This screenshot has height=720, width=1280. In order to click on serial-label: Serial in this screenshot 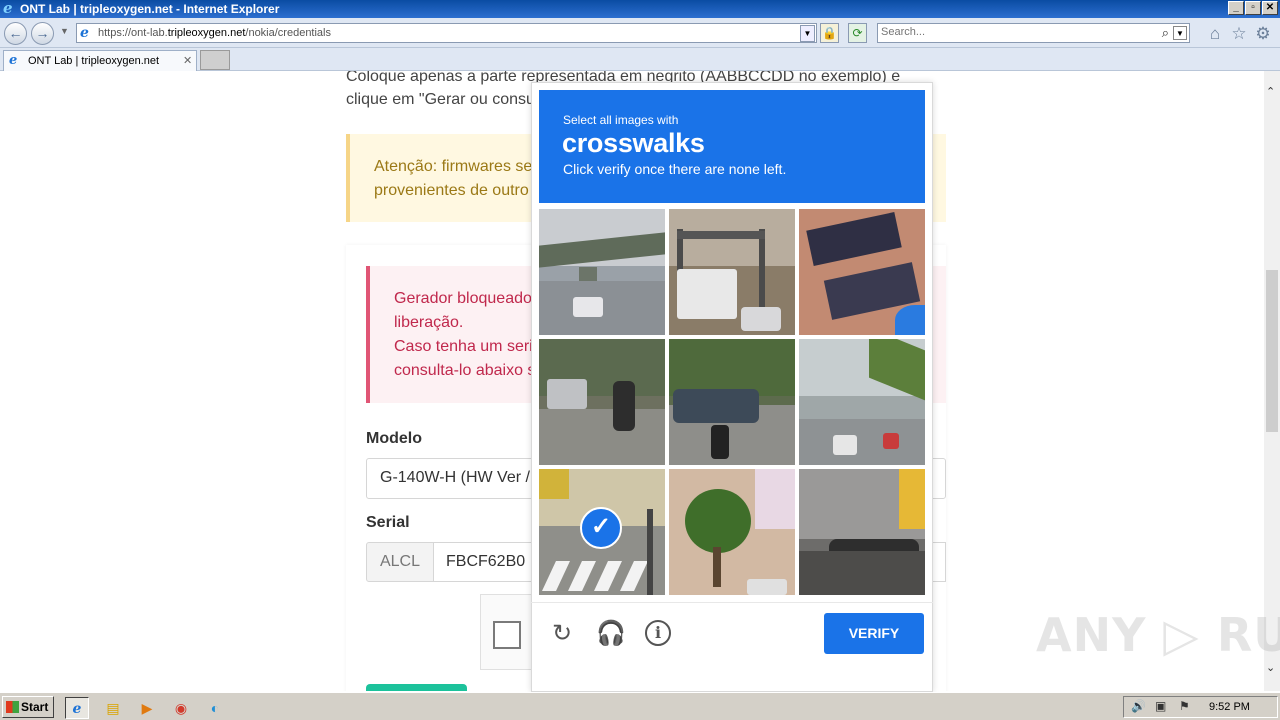, I will do `click(388, 522)`.